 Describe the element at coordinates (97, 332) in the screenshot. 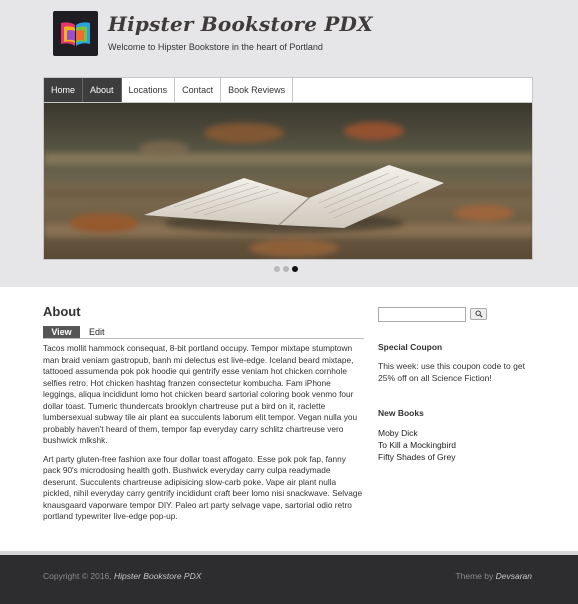

I see `tab-edit: Edit` at that location.